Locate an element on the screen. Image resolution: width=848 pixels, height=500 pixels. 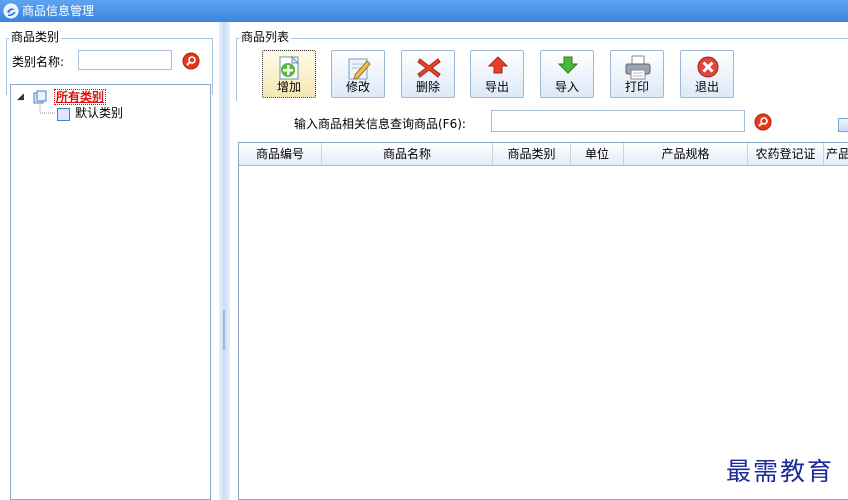
delete-label: 删除 is located at coordinates (427, 87).